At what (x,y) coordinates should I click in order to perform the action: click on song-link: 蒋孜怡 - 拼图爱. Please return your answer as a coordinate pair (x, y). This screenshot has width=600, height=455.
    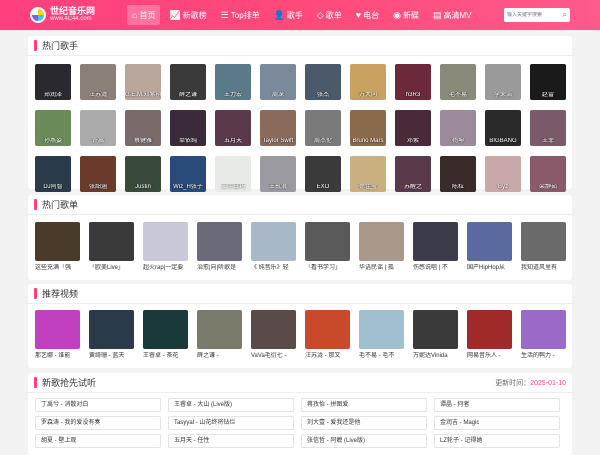
    Looking at the image, I should click on (364, 405).